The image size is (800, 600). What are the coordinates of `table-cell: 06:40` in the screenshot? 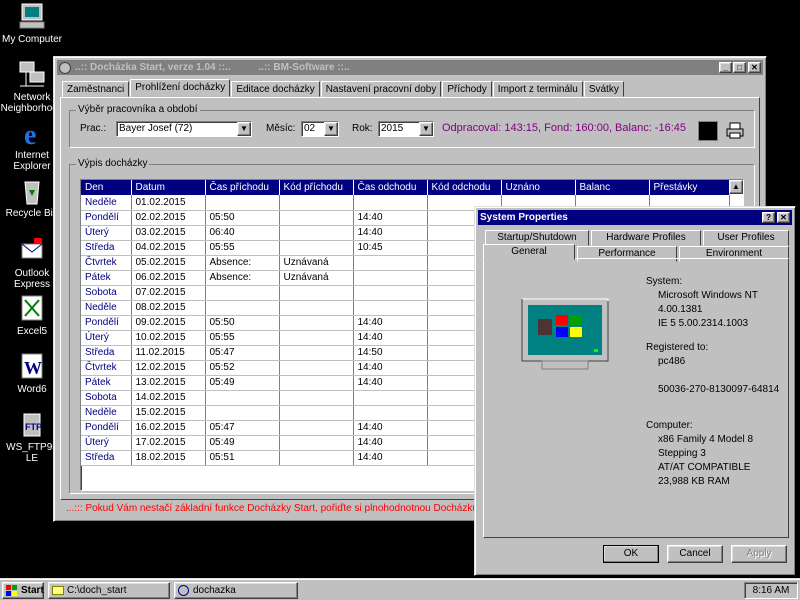 It's located at (242, 233).